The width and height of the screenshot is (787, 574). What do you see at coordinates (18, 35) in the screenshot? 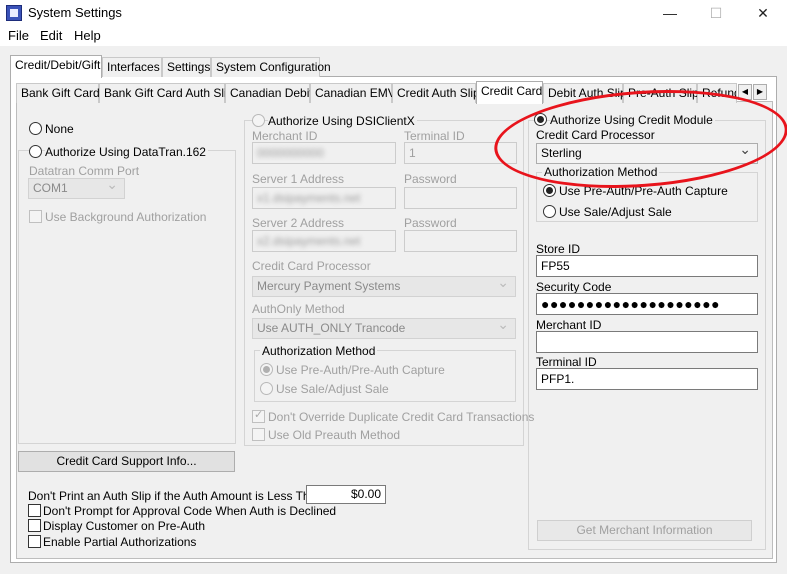
I see `menu-file: File` at bounding box center [18, 35].